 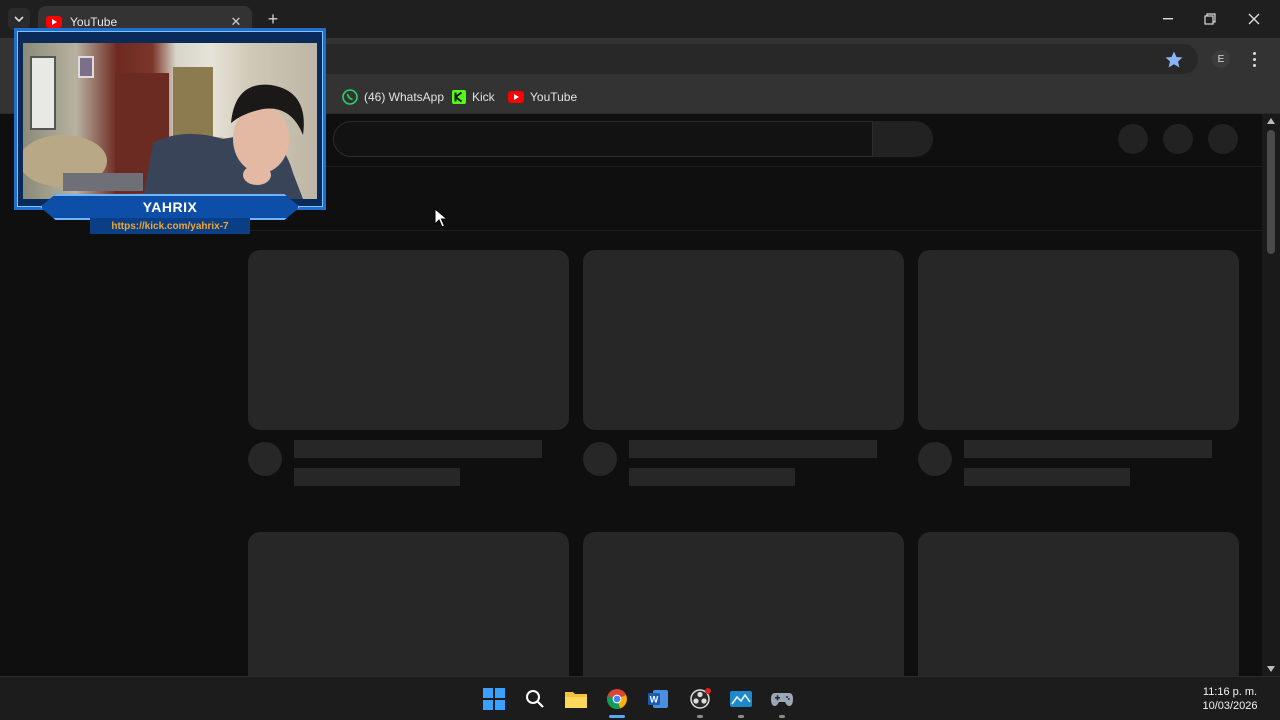 I want to click on restore-button, so click(x=1210, y=19).